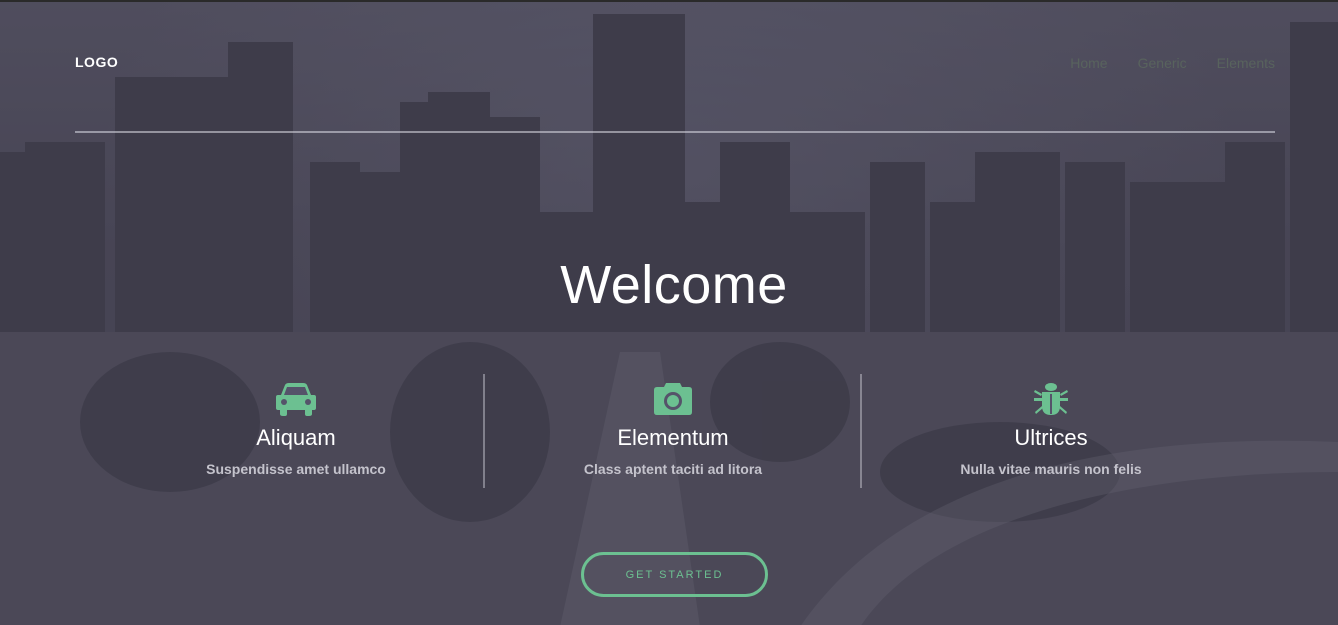 The width and height of the screenshot is (1338, 625). Describe the element at coordinates (674, 574) in the screenshot. I see `get-started-button: GET STARTED` at that location.